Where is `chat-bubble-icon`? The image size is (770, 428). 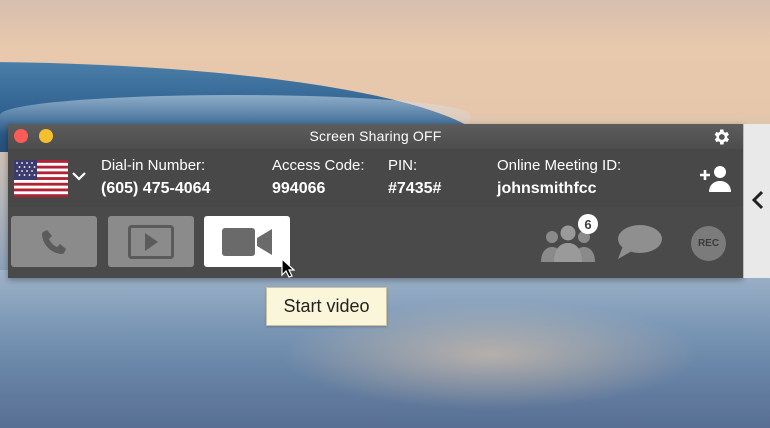
chat-bubble-icon is located at coordinates (639, 242).